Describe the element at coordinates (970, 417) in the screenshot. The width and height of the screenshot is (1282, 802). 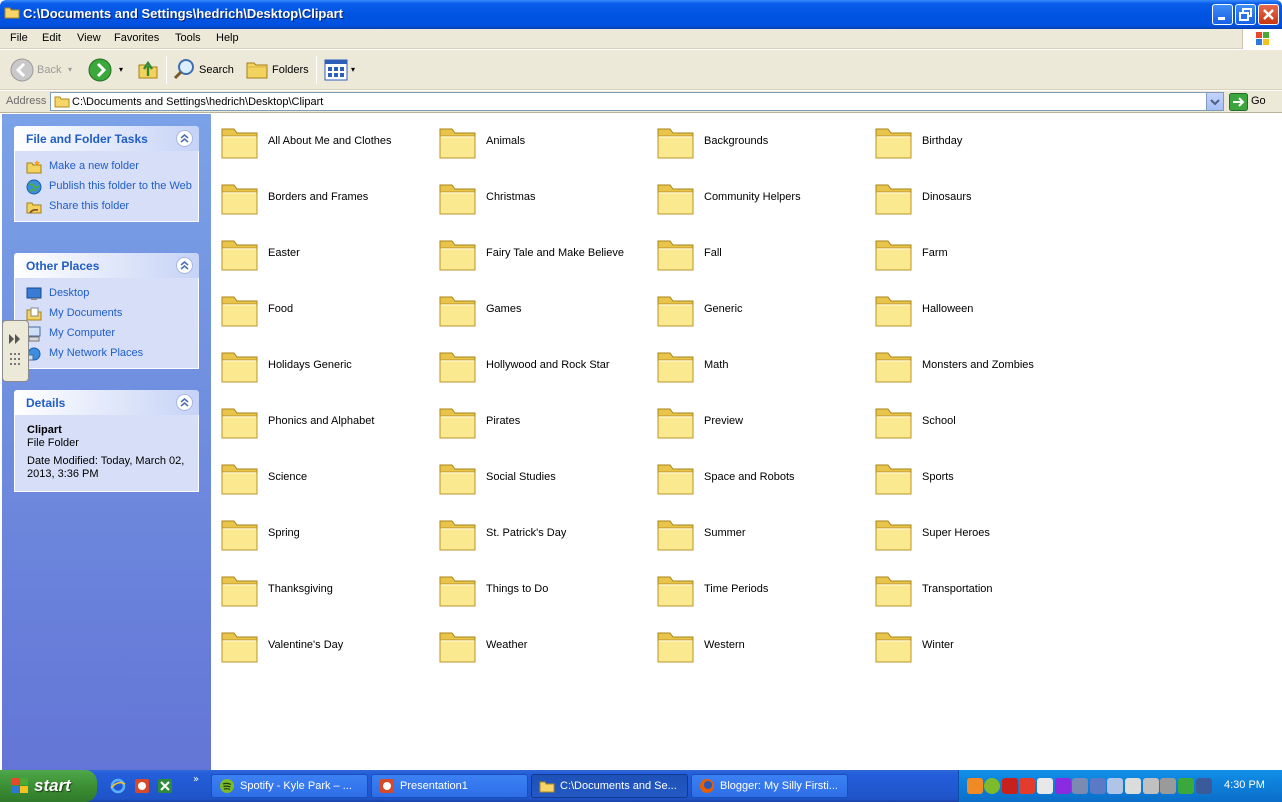
I see `folder-item: School` at that location.